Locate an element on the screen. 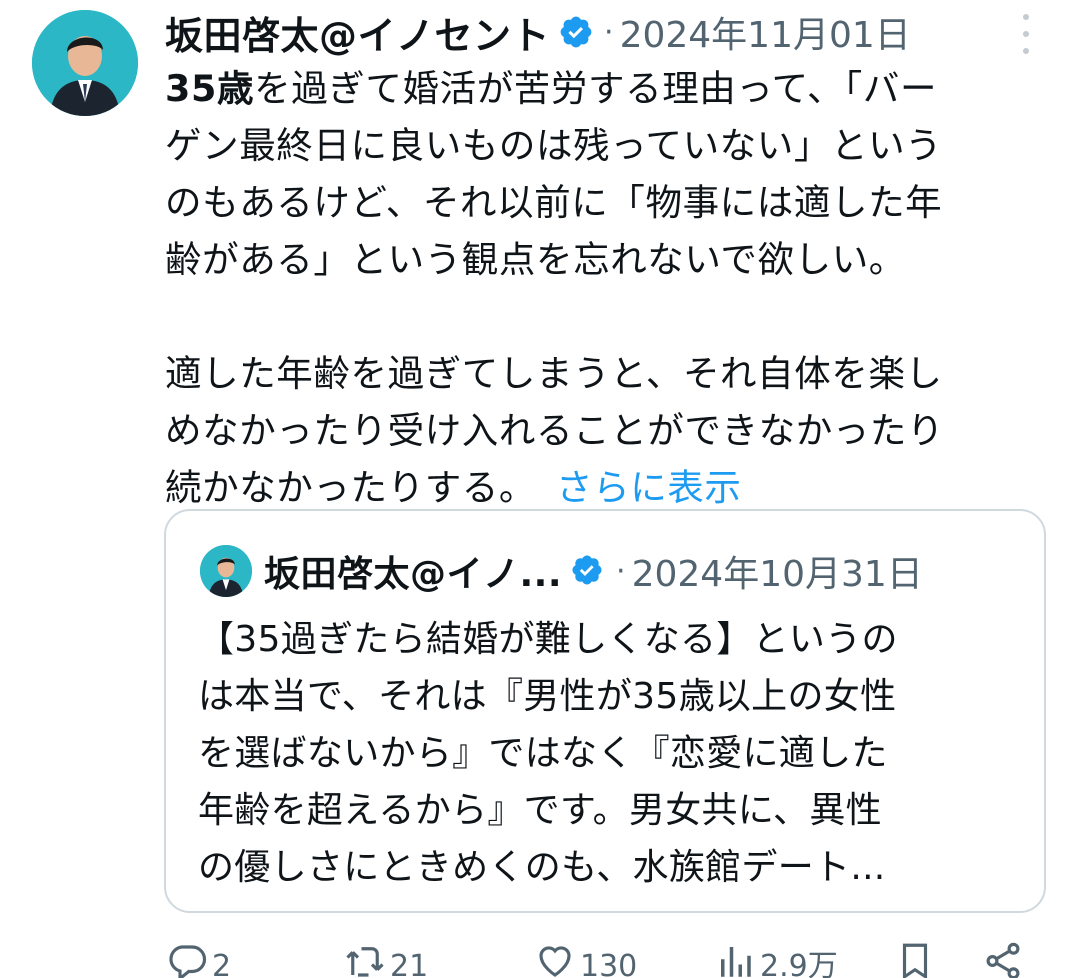  quoted-tweet-date: 2024年10月31日 is located at coordinates (777, 574).